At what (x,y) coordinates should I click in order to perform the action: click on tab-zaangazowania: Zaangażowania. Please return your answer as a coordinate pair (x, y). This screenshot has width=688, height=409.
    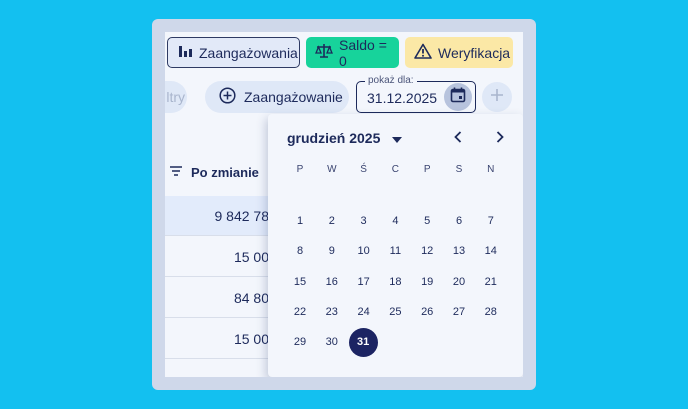
    Looking at the image, I should click on (233, 52).